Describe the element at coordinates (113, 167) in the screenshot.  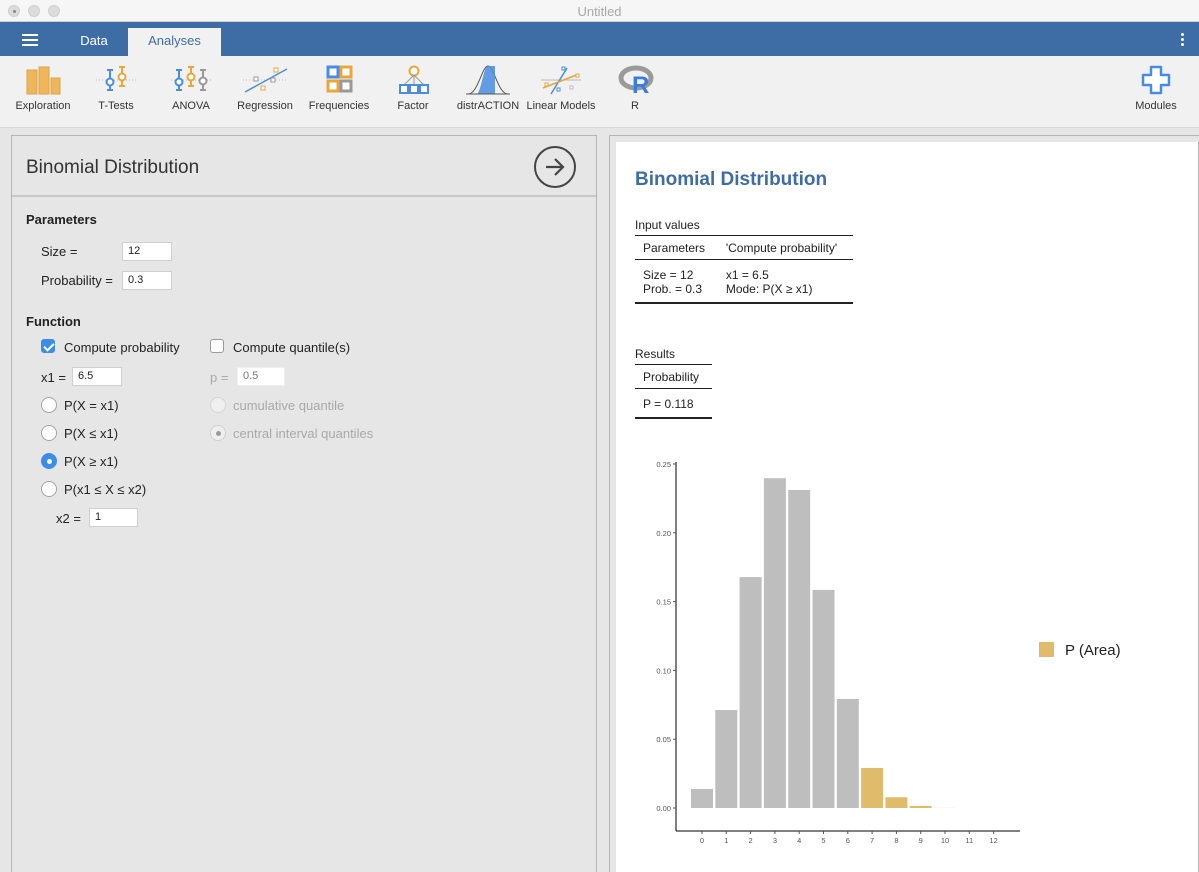
I see `options-title: Binomial Distribution` at that location.